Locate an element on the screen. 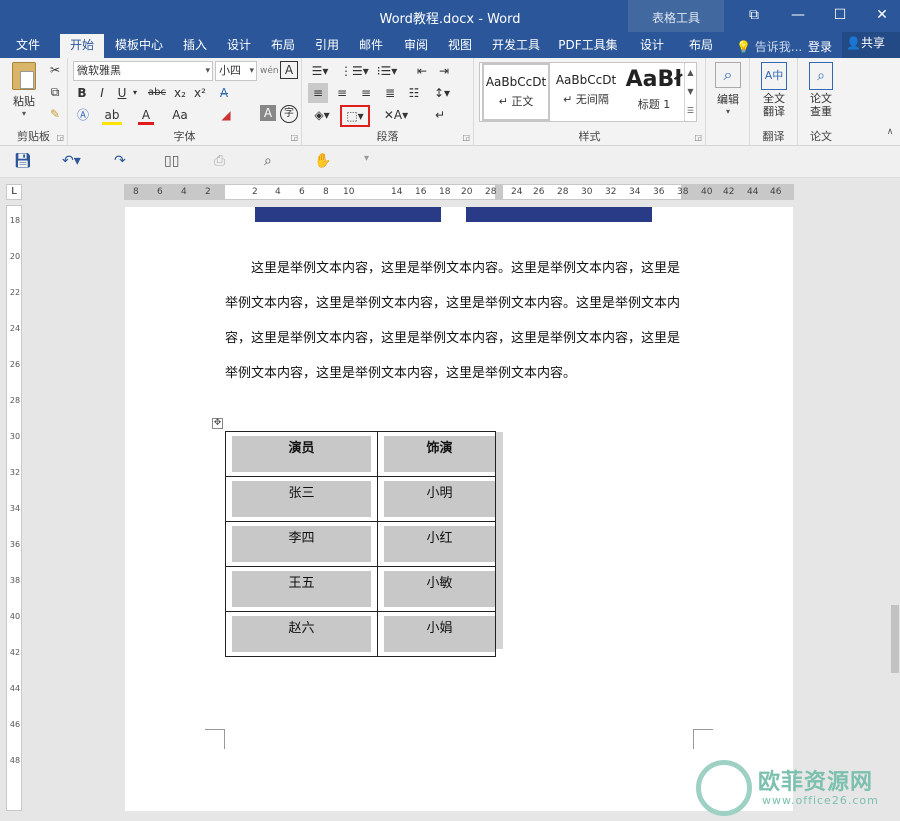  undo-icon: ↶▾ is located at coordinates (71, 161).